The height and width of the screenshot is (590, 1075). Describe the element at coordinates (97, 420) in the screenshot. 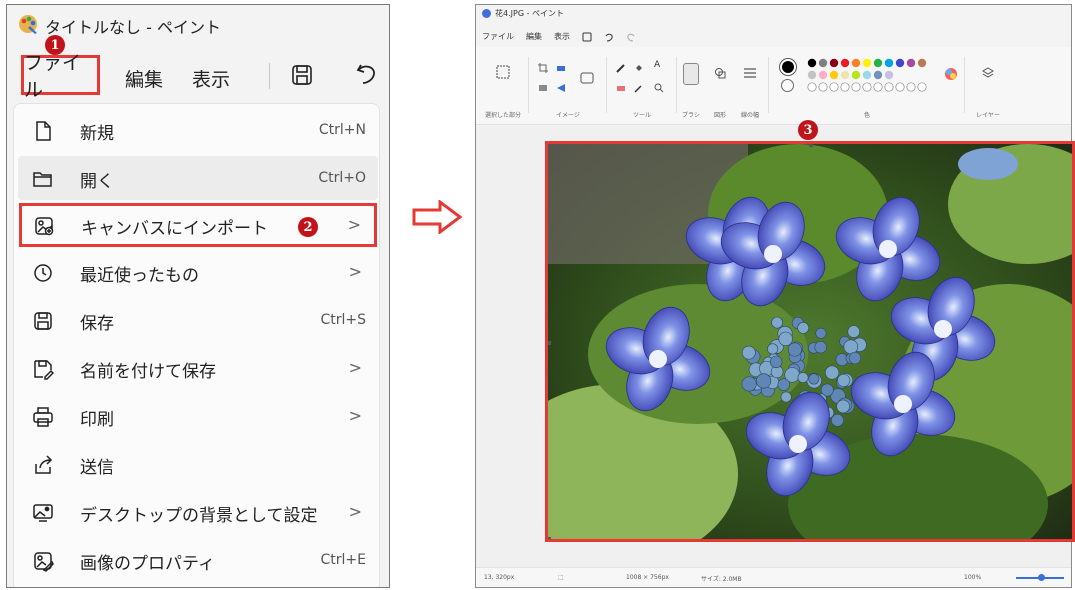

I see `menu-item-label: 印刷` at that location.